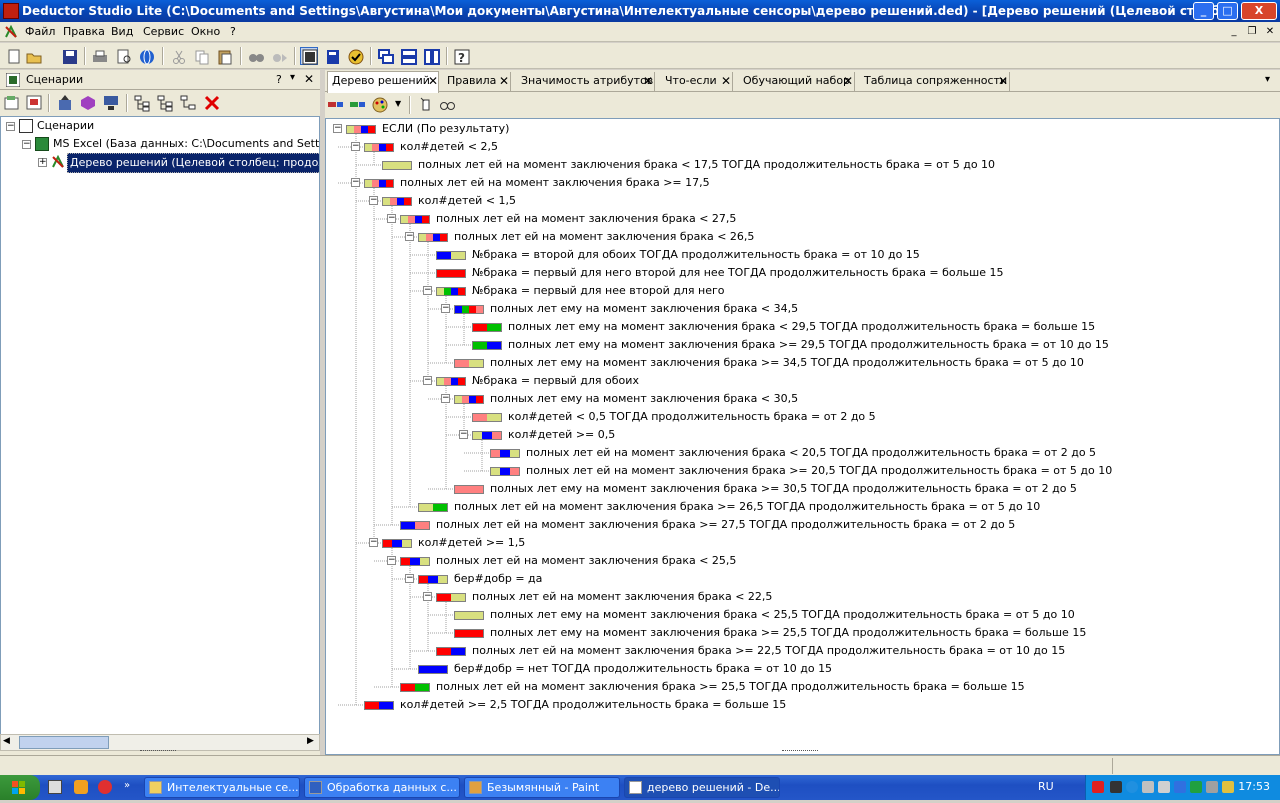 The image size is (1280, 803). What do you see at coordinates (255, 56) in the screenshot?
I see `find-icon` at bounding box center [255, 56].